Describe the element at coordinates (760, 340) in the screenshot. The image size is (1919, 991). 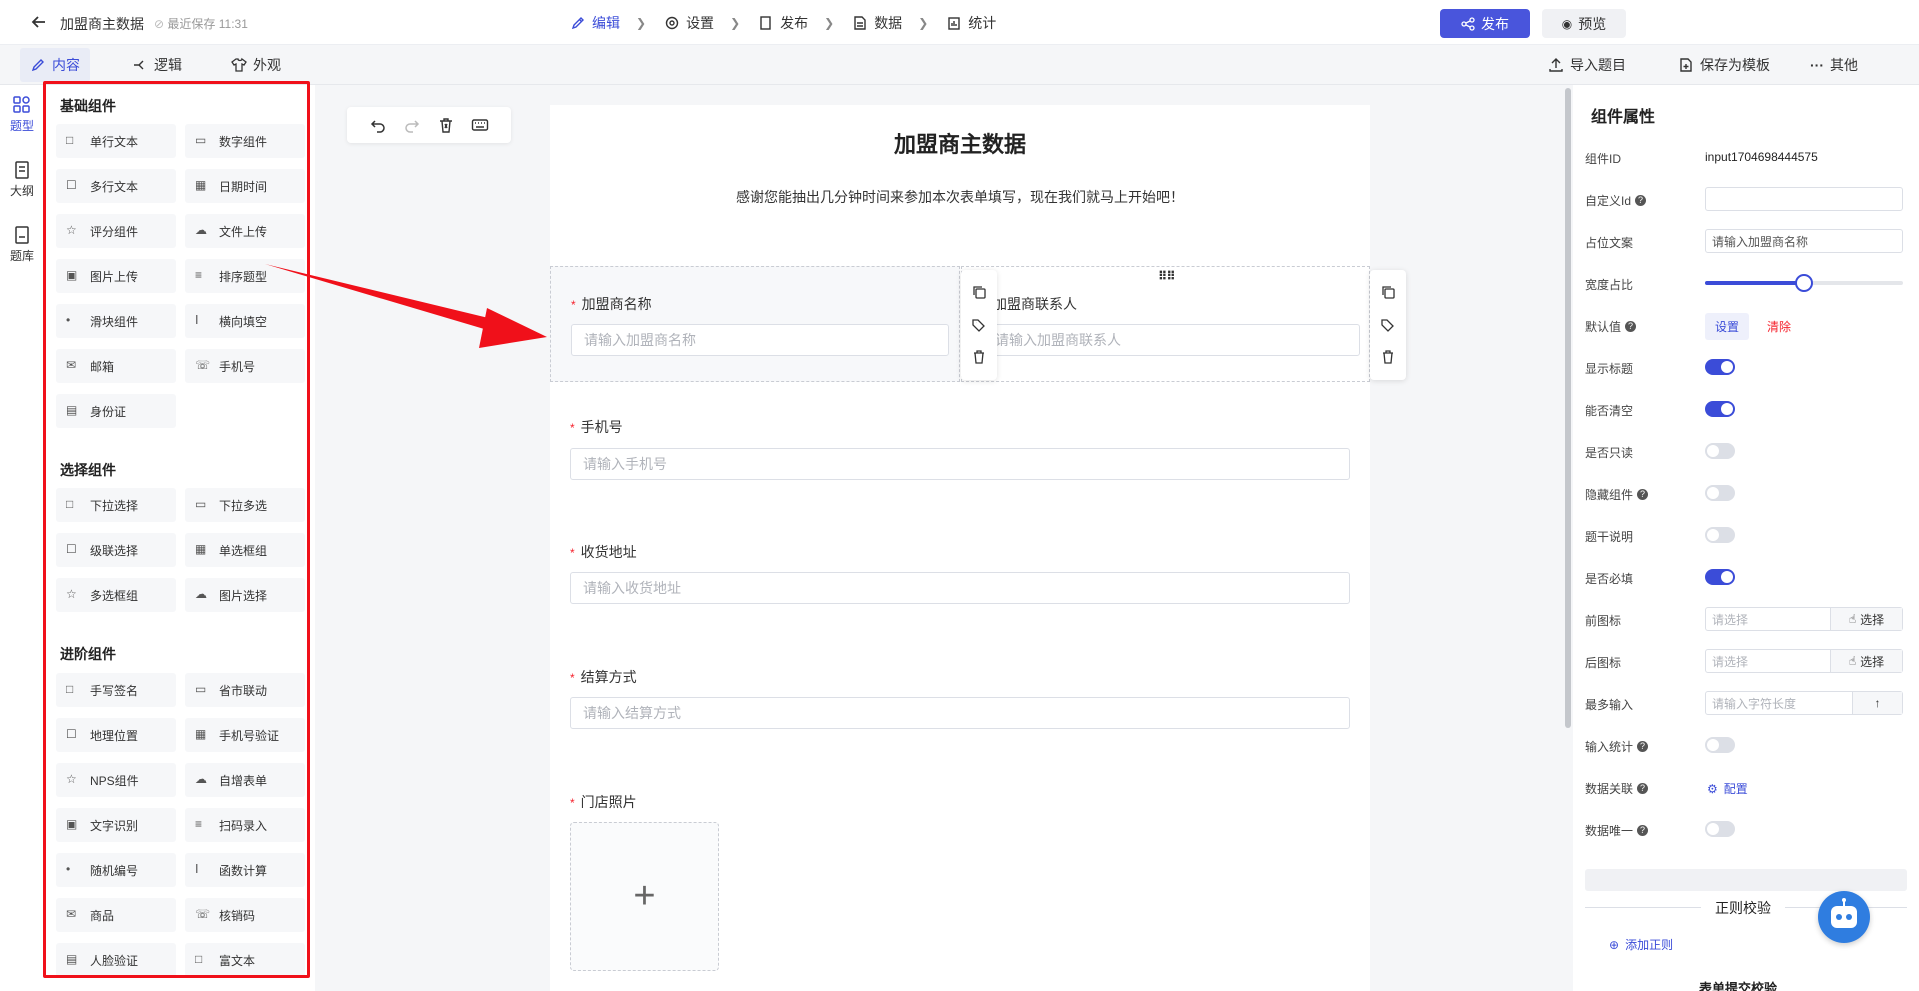
I see `franchise-name-input: 请输入加盟商名称` at that location.